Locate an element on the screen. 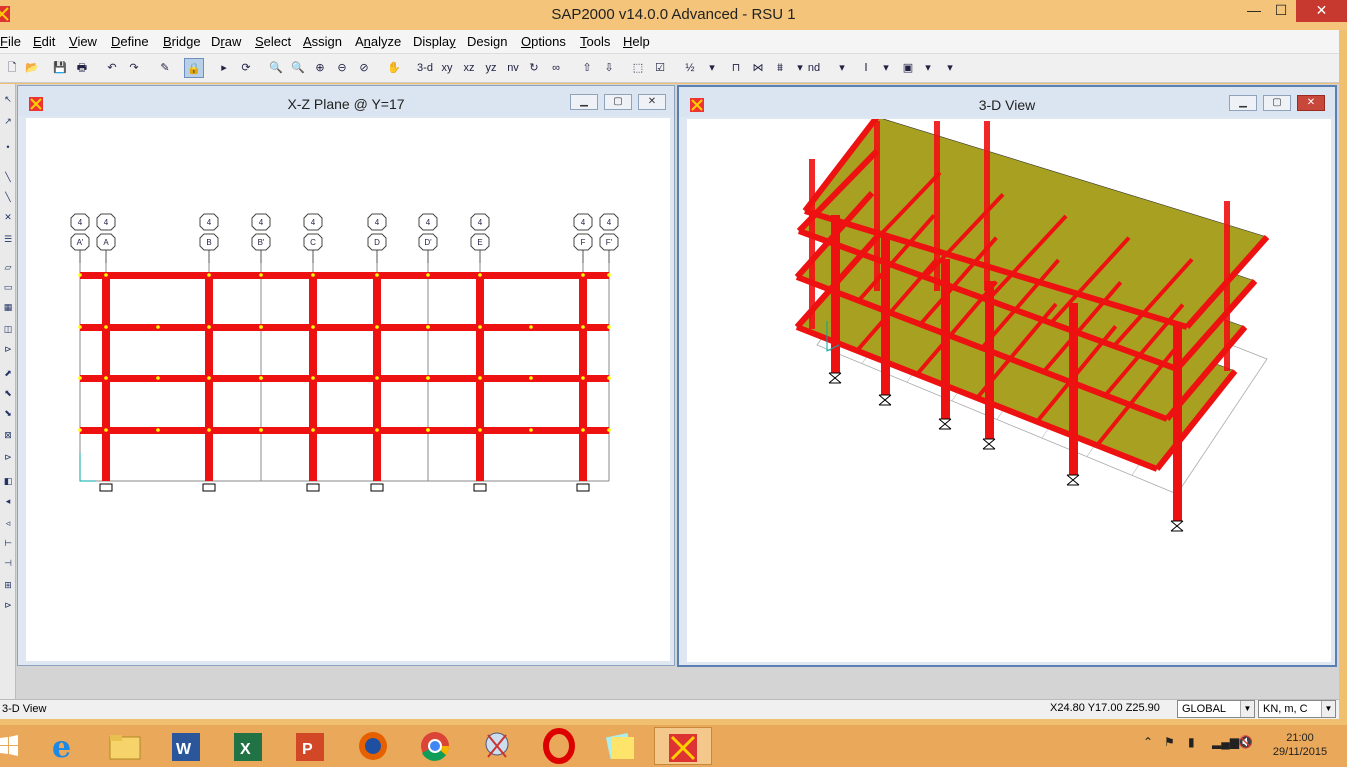 This screenshot has height=767, width=1347. display-dropdown-icon: ▾ is located at coordinates (928, 68).